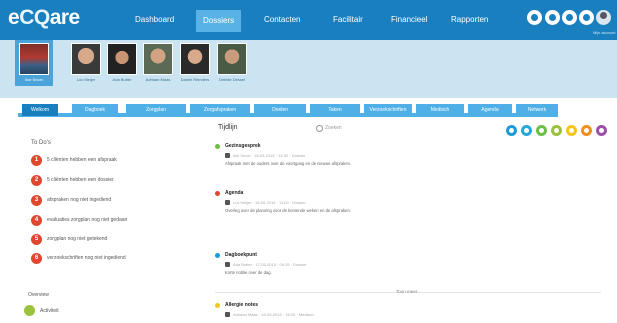 The width and height of the screenshot is (617, 323). Describe the element at coordinates (537, 110) in the screenshot. I see `tab-netwerk: Netwerk` at that location.